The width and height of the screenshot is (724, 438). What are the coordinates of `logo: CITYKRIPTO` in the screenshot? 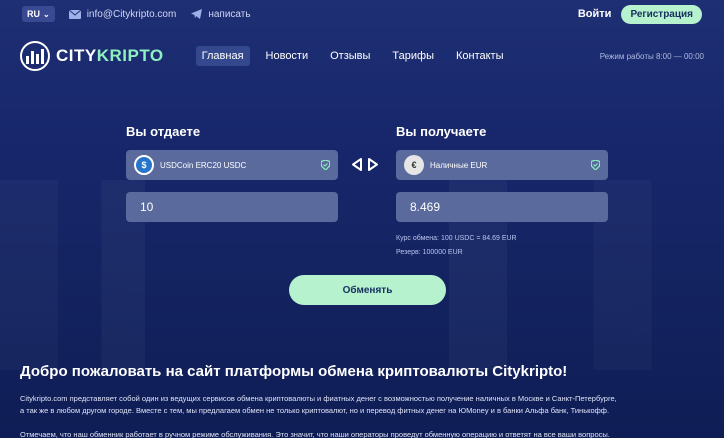 It's located at (92, 56).